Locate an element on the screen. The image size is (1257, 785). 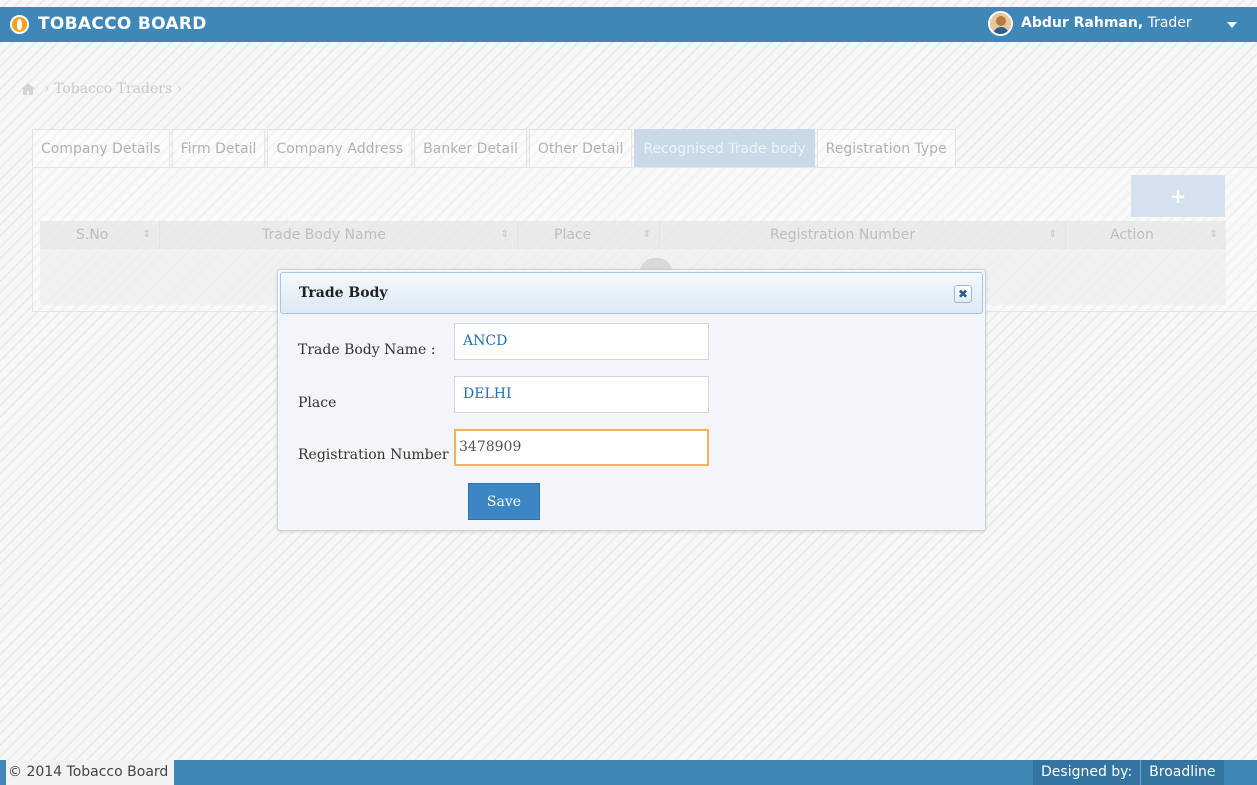
plus-icon: + is located at coordinates (1178, 196).